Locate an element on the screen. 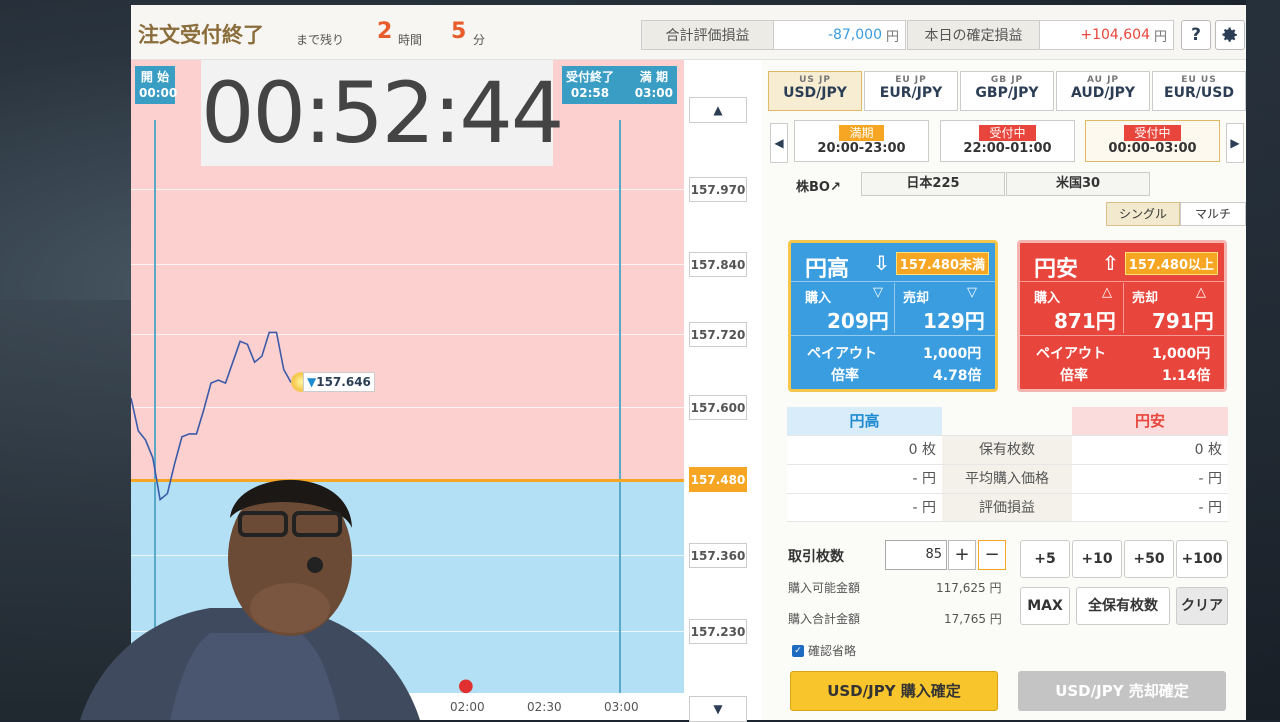 The height and width of the screenshot is (722, 1280). mode-multi-button: マルチ is located at coordinates (1213, 214).